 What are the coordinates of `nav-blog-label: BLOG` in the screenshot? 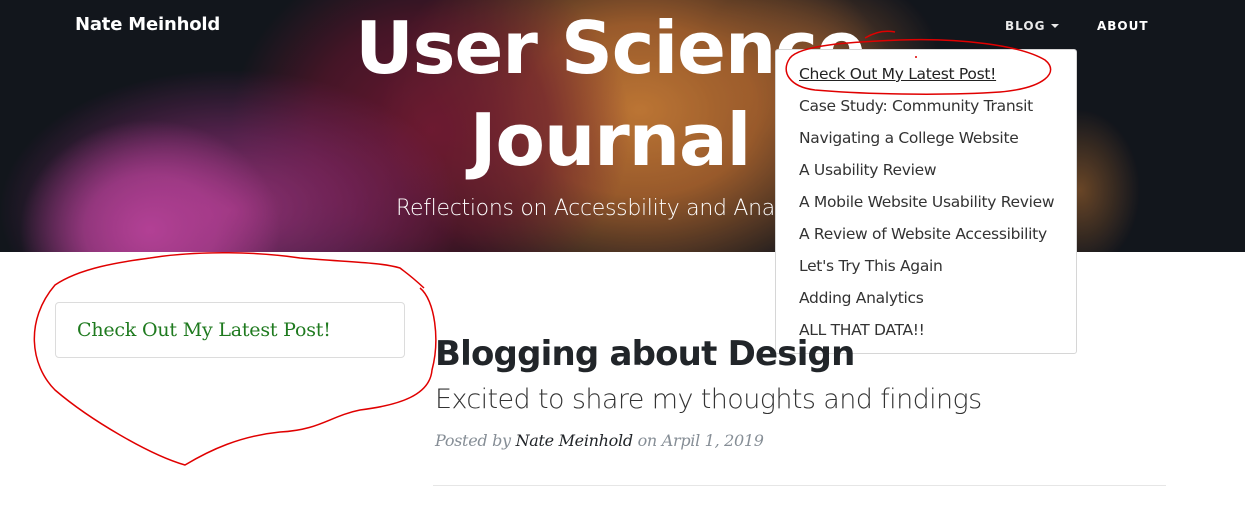 It's located at (1025, 26).